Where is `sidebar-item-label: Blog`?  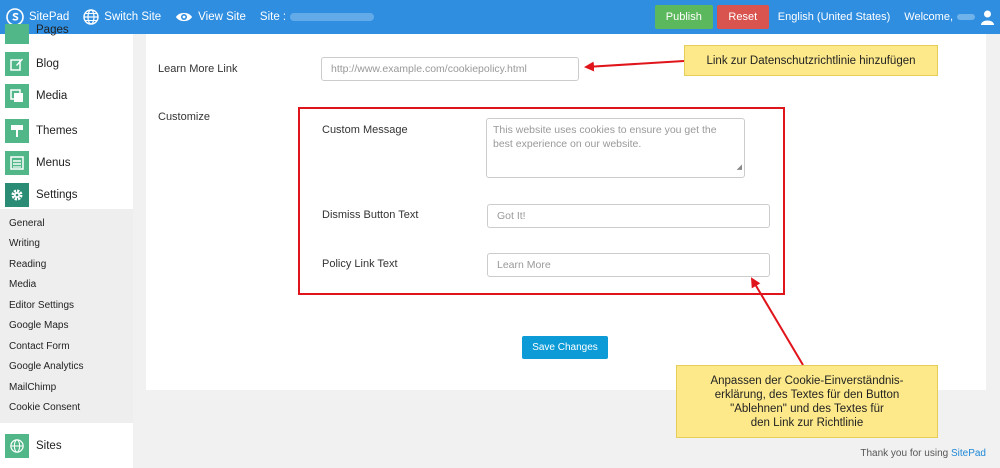
sidebar-item-label: Blog is located at coordinates (48, 64).